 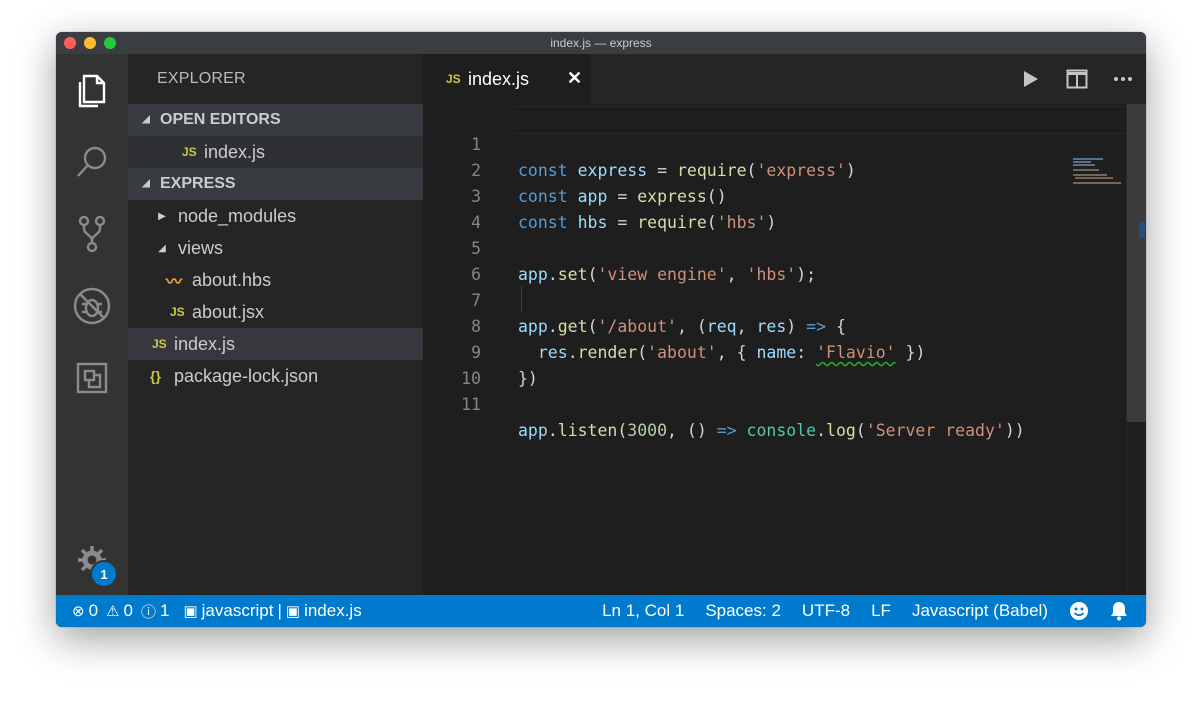 I want to click on info-count: 1, so click(x=164, y=610).